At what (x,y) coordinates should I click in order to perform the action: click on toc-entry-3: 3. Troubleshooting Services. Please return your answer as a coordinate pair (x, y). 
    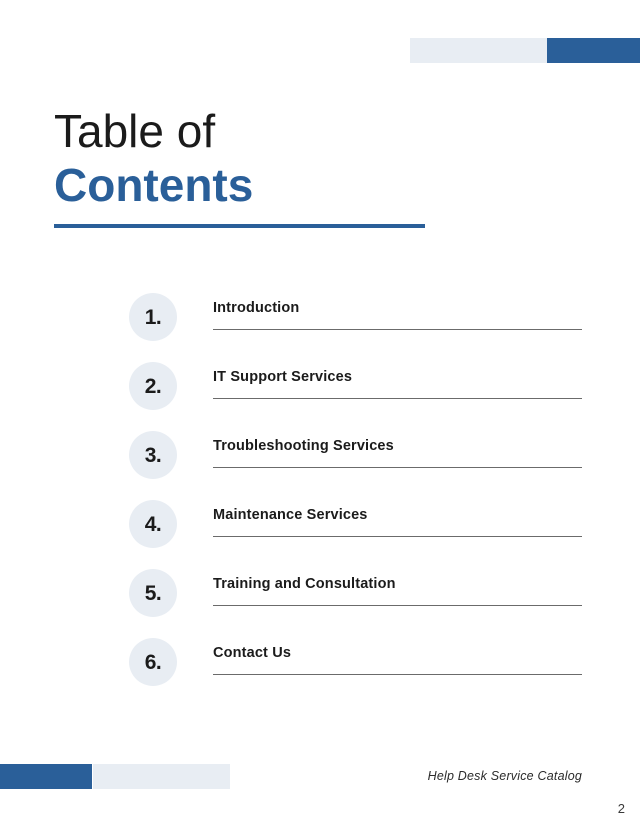
    Looking at the image, I should click on (320, 458).